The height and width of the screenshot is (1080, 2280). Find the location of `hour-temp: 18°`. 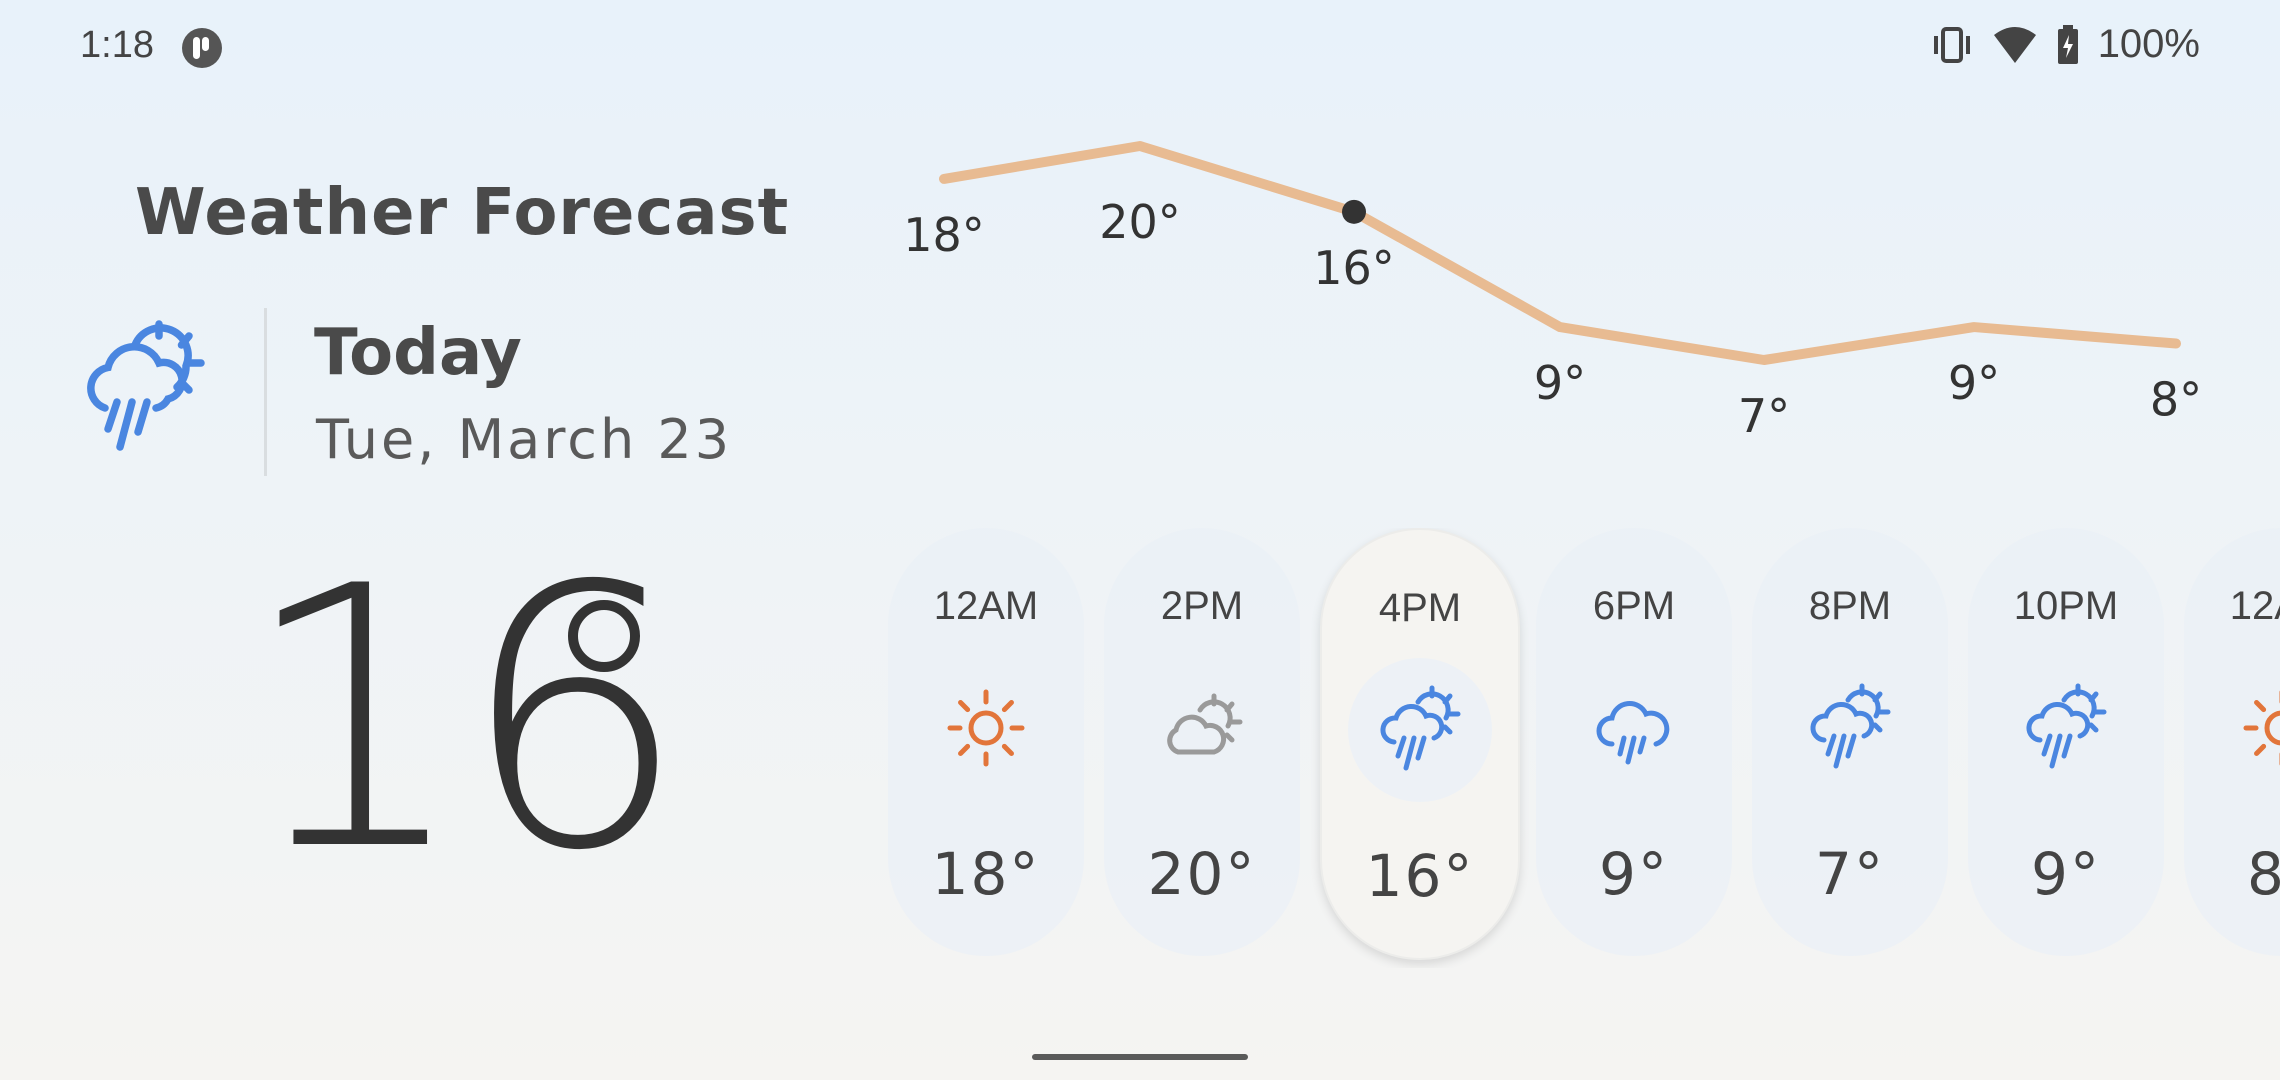

hour-temp: 18° is located at coordinates (986, 874).